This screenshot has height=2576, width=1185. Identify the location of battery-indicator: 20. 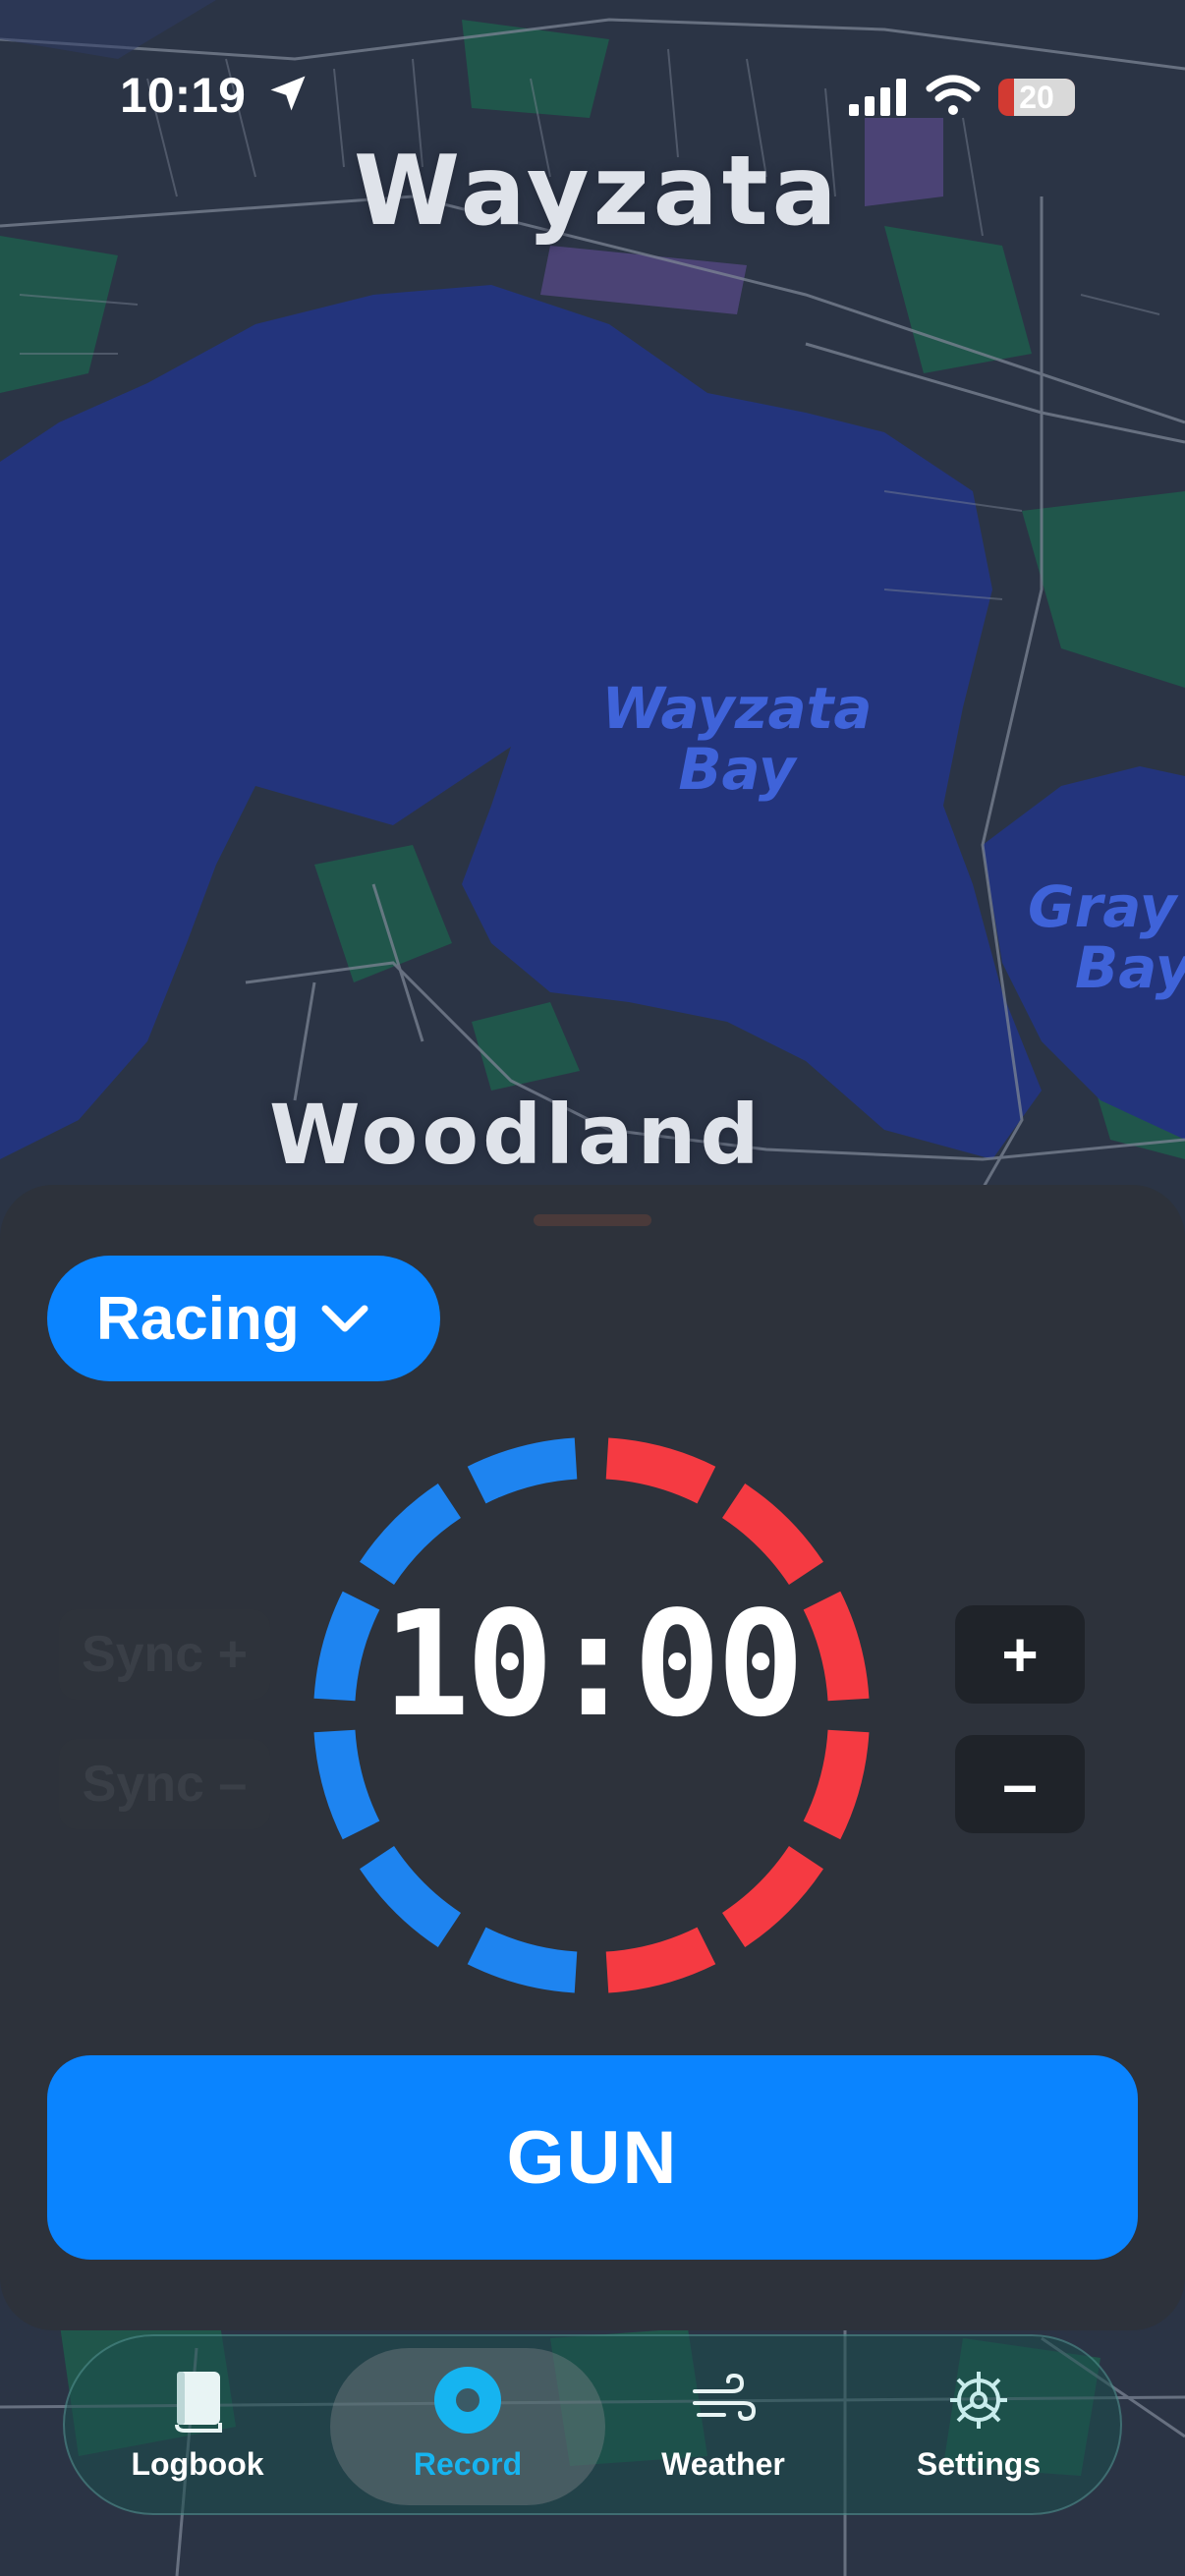
(1037, 97).